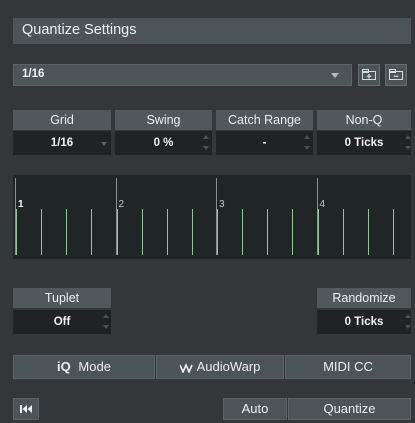 This screenshot has height=423, width=415. I want to click on audiowarp-icon, so click(185, 368).